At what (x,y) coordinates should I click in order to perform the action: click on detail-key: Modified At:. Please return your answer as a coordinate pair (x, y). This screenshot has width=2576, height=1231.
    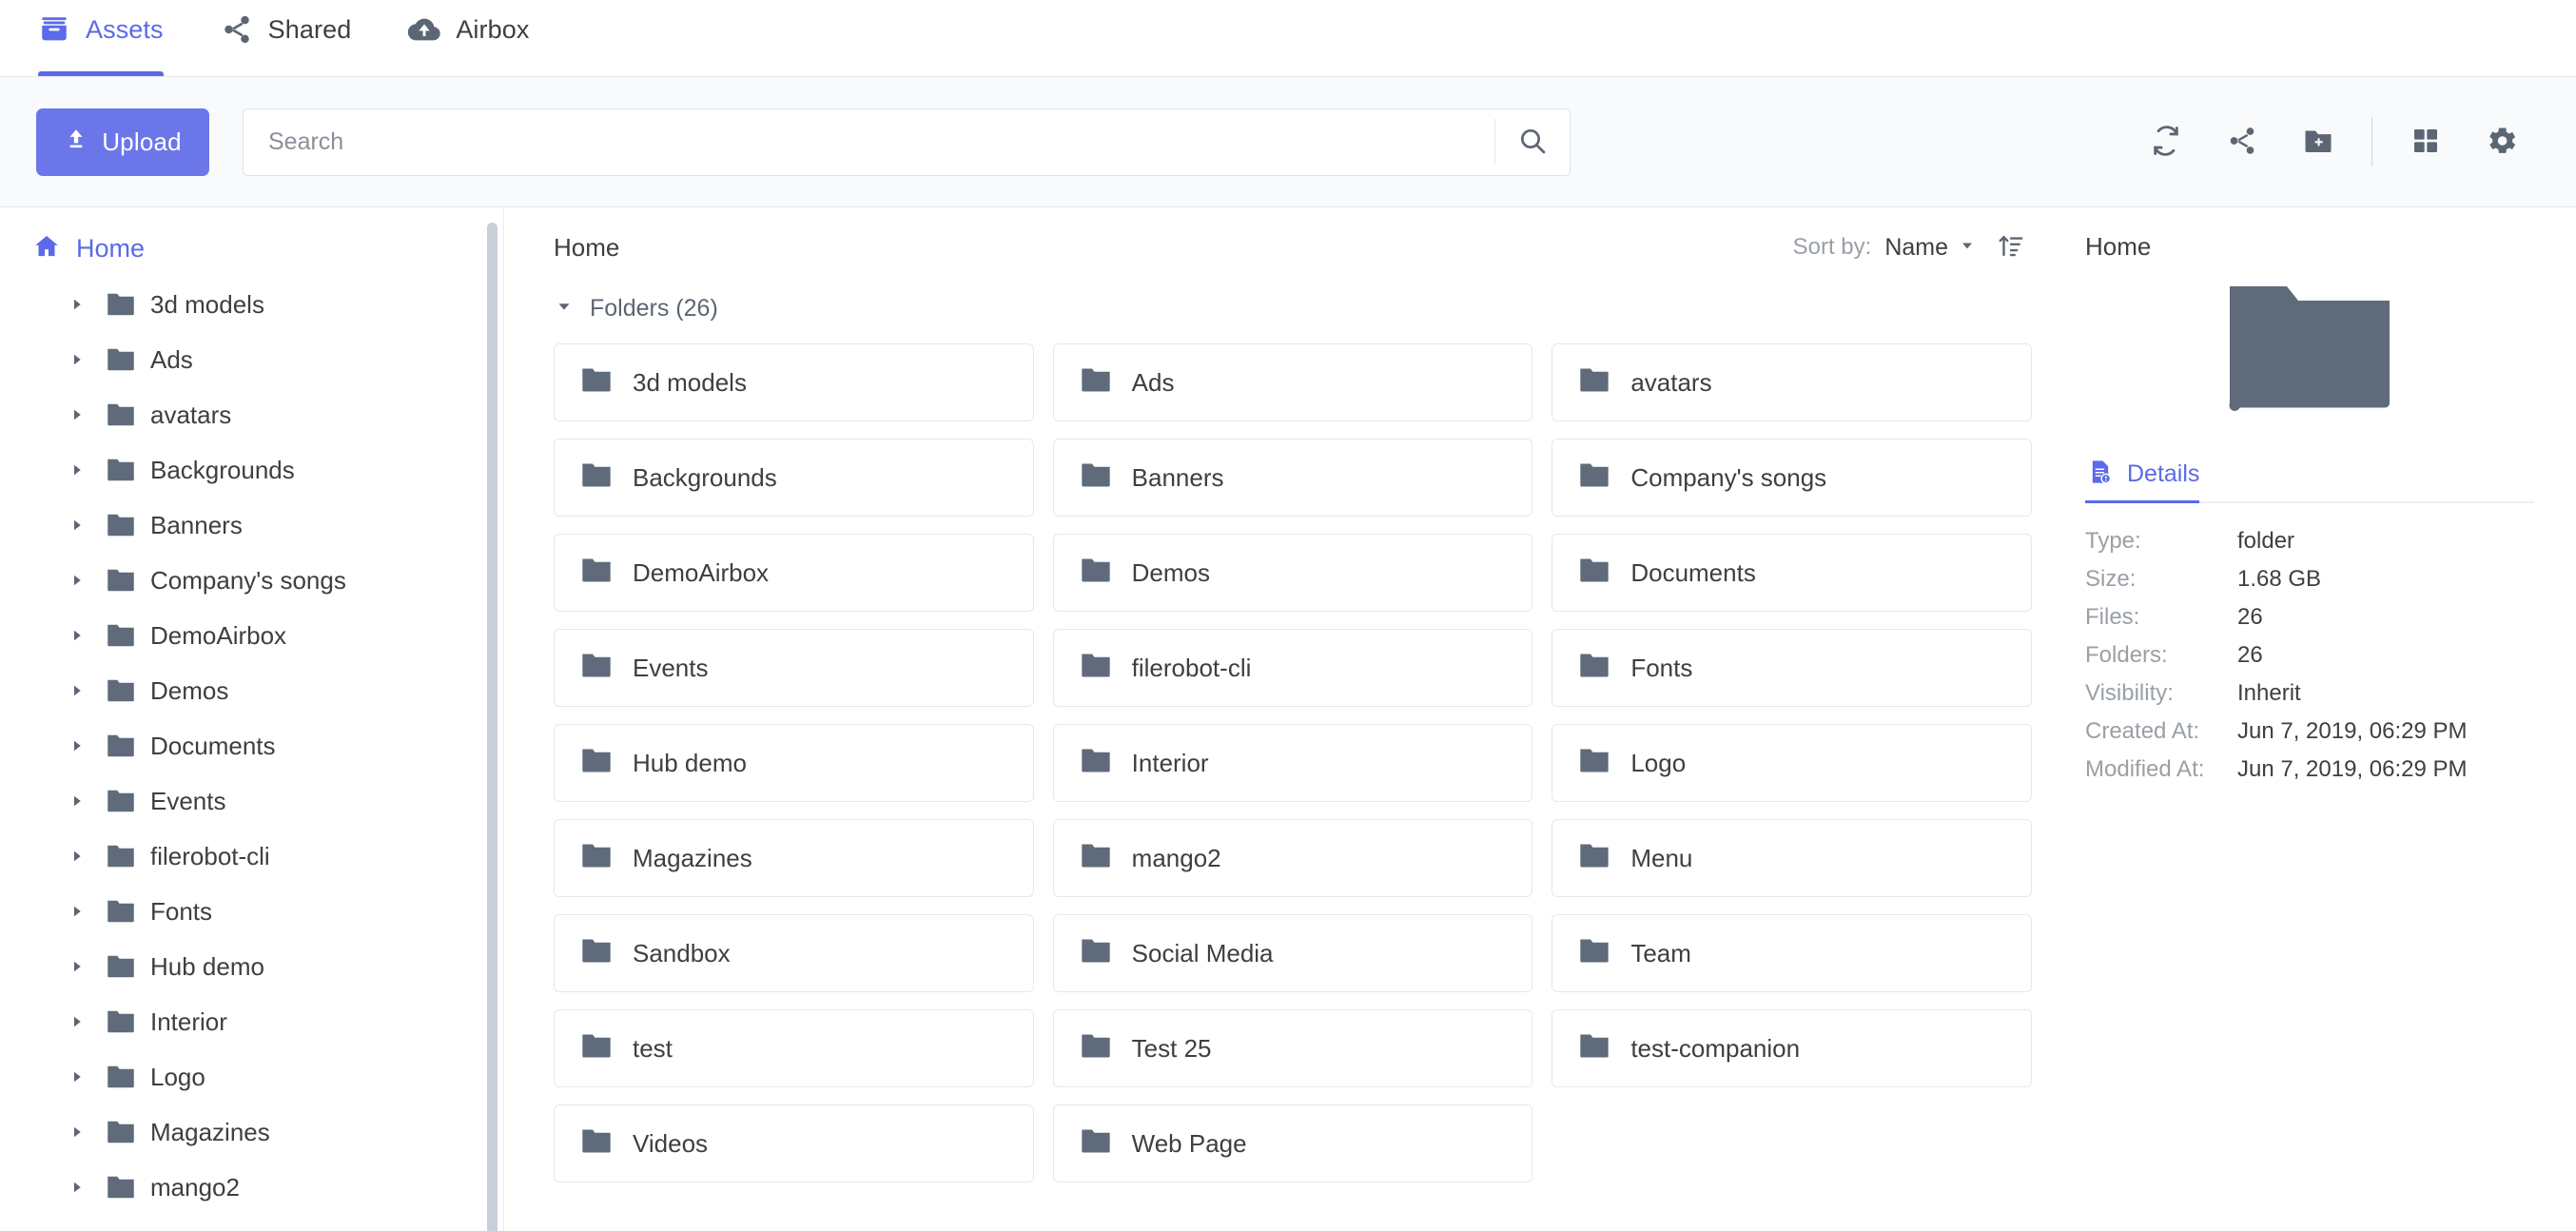
    Looking at the image, I should click on (2145, 769).